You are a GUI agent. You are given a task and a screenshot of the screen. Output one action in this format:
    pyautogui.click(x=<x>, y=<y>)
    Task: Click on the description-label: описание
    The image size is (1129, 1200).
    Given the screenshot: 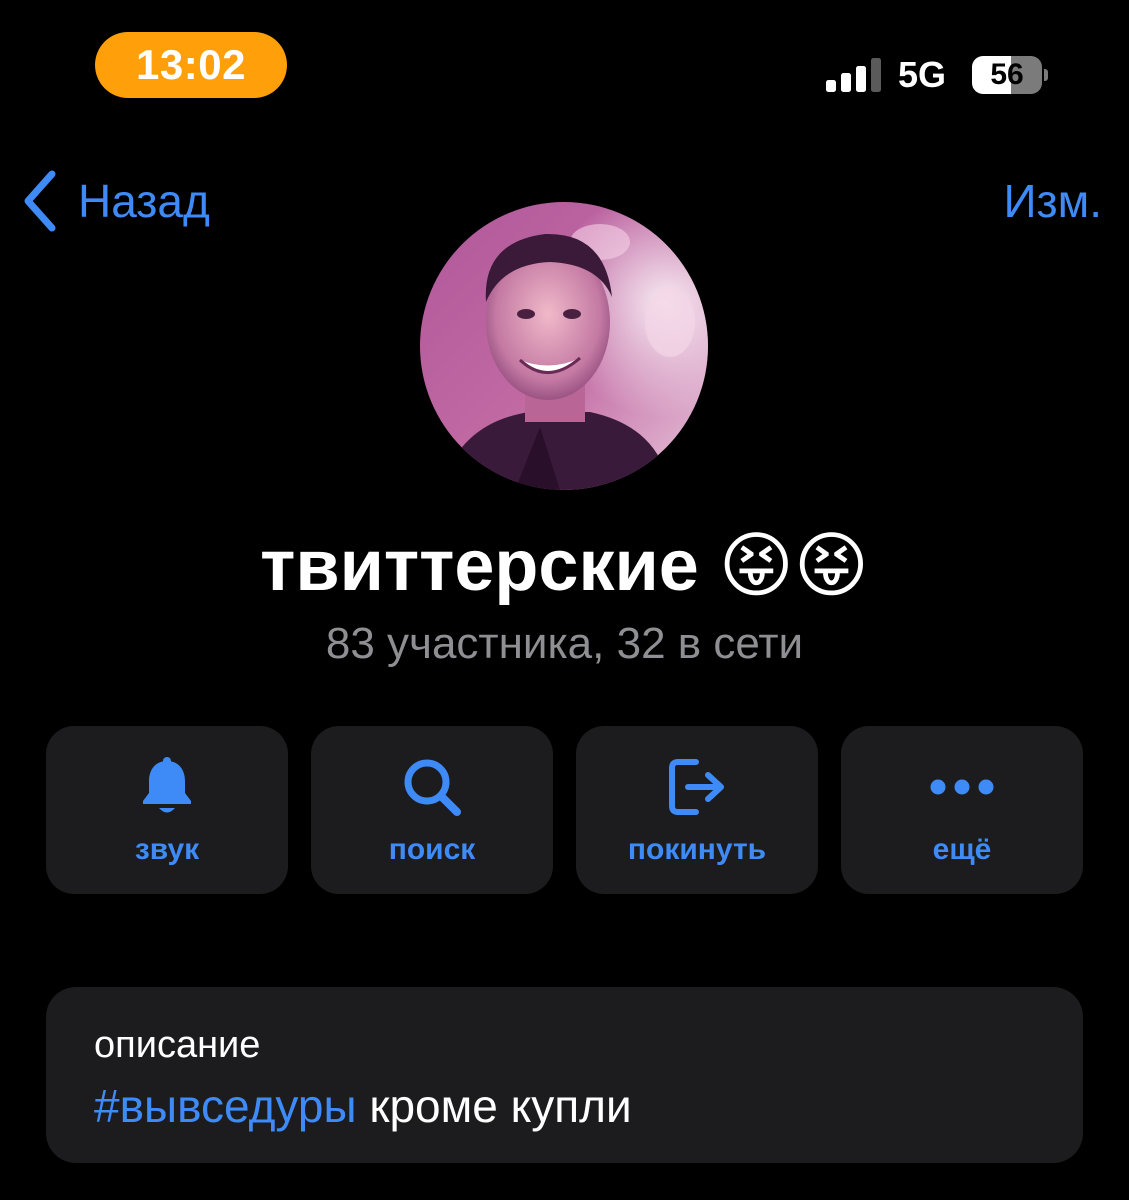 What is the action you would take?
    pyautogui.click(x=177, y=1045)
    